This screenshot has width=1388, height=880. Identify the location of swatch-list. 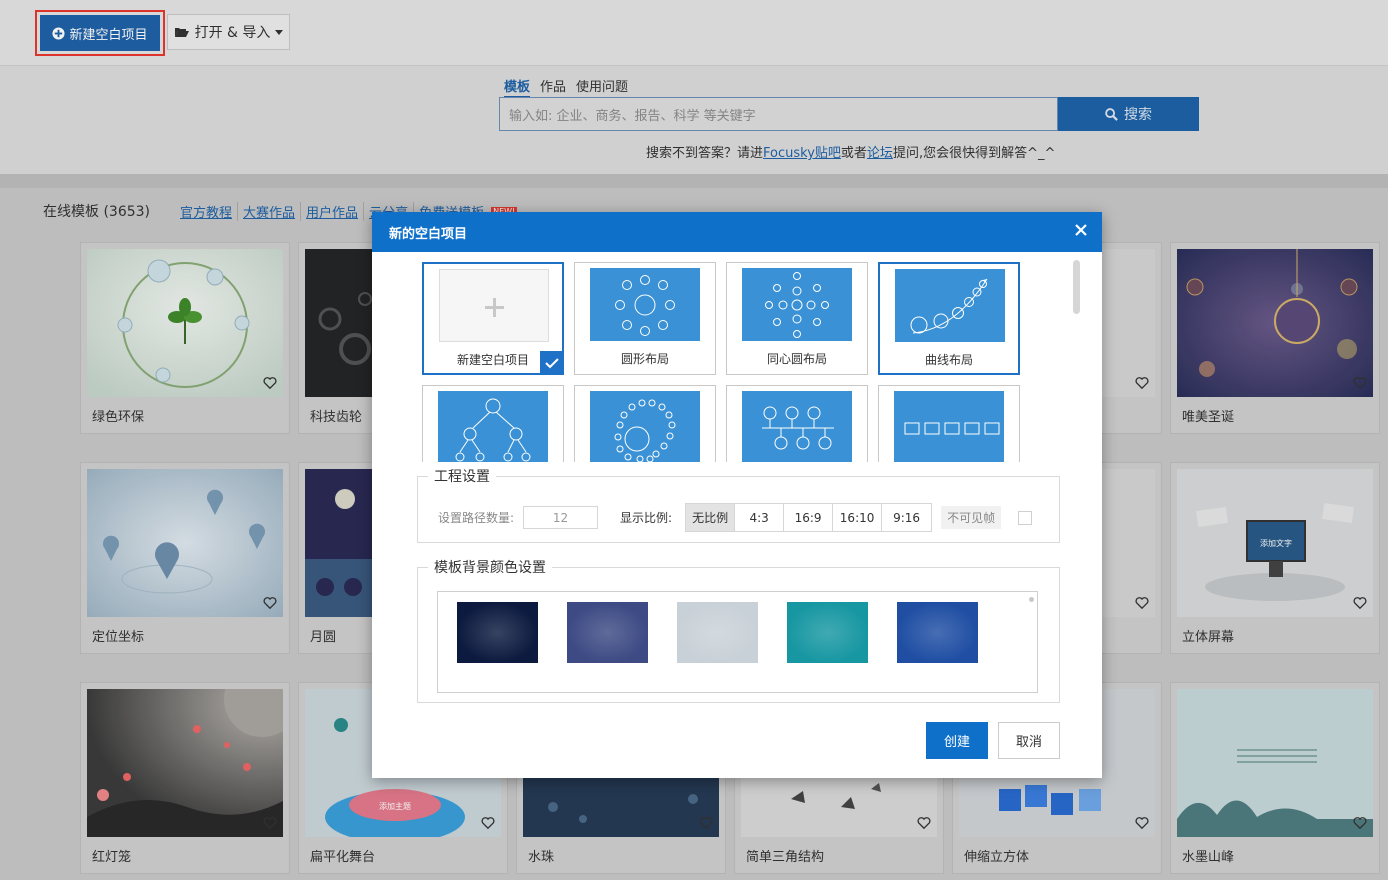
(737, 642).